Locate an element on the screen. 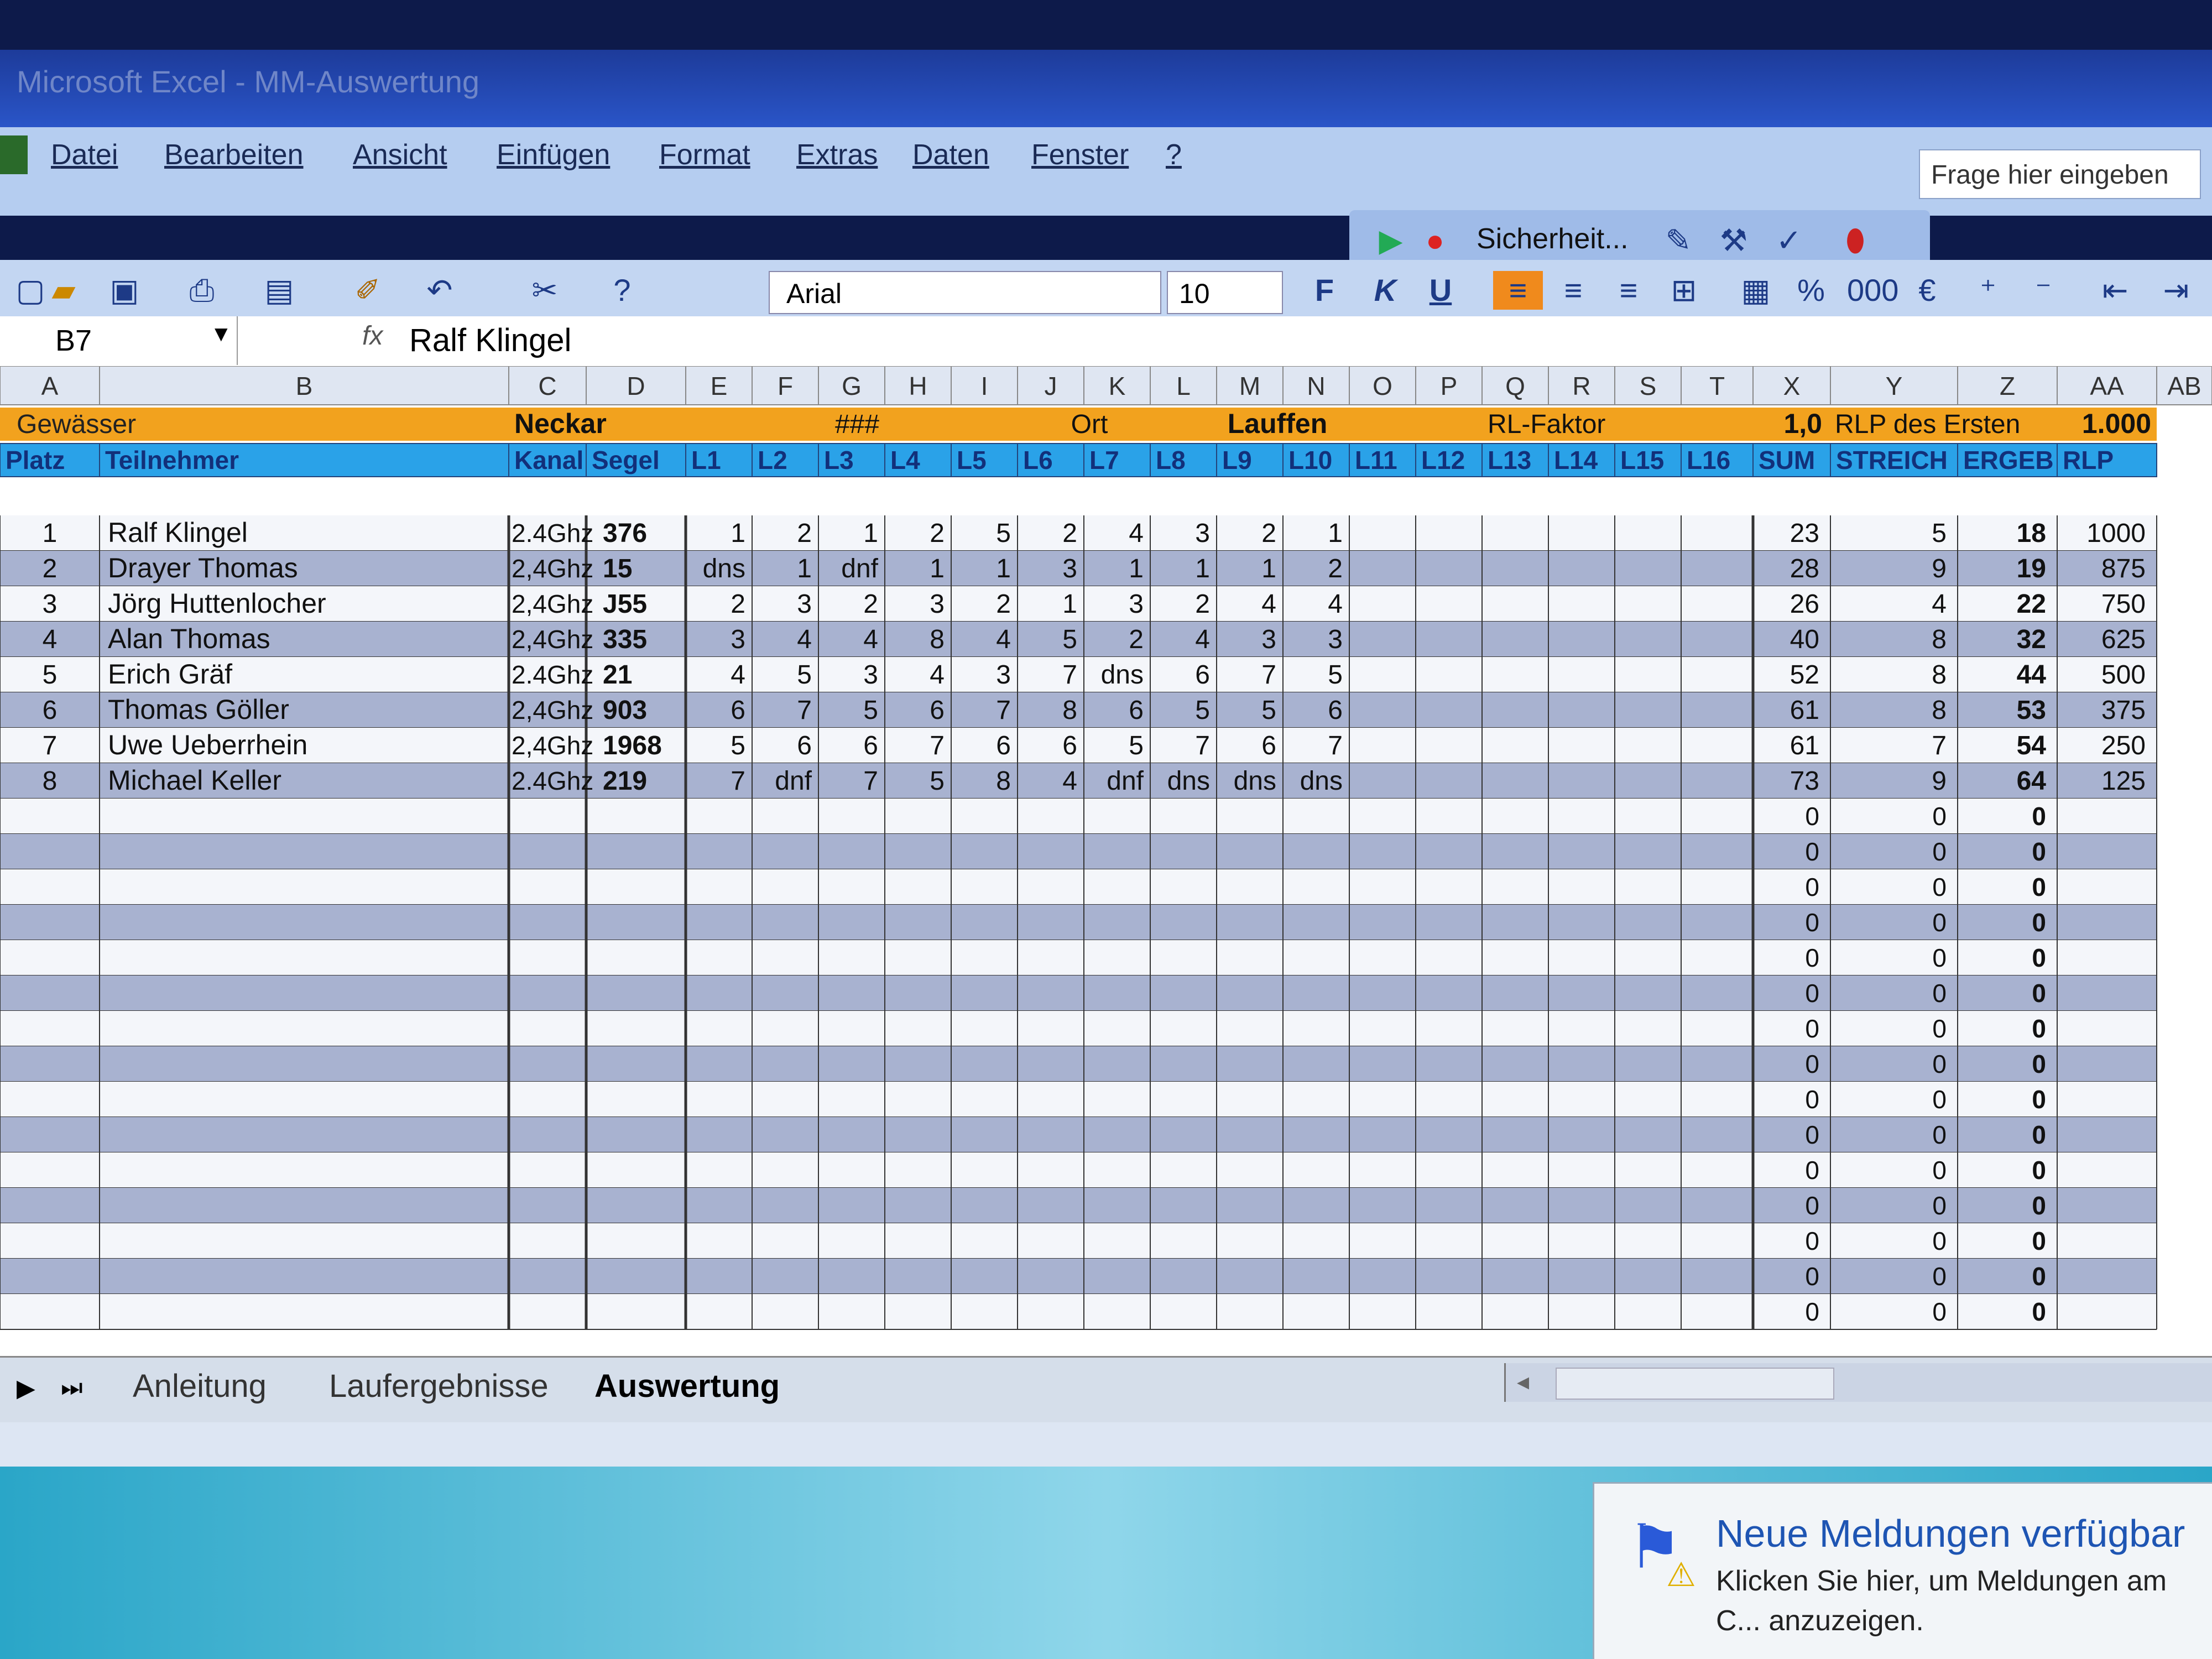 Image resolution: width=2212 pixels, height=1659 pixels. help-icon: ? is located at coordinates (622, 290).